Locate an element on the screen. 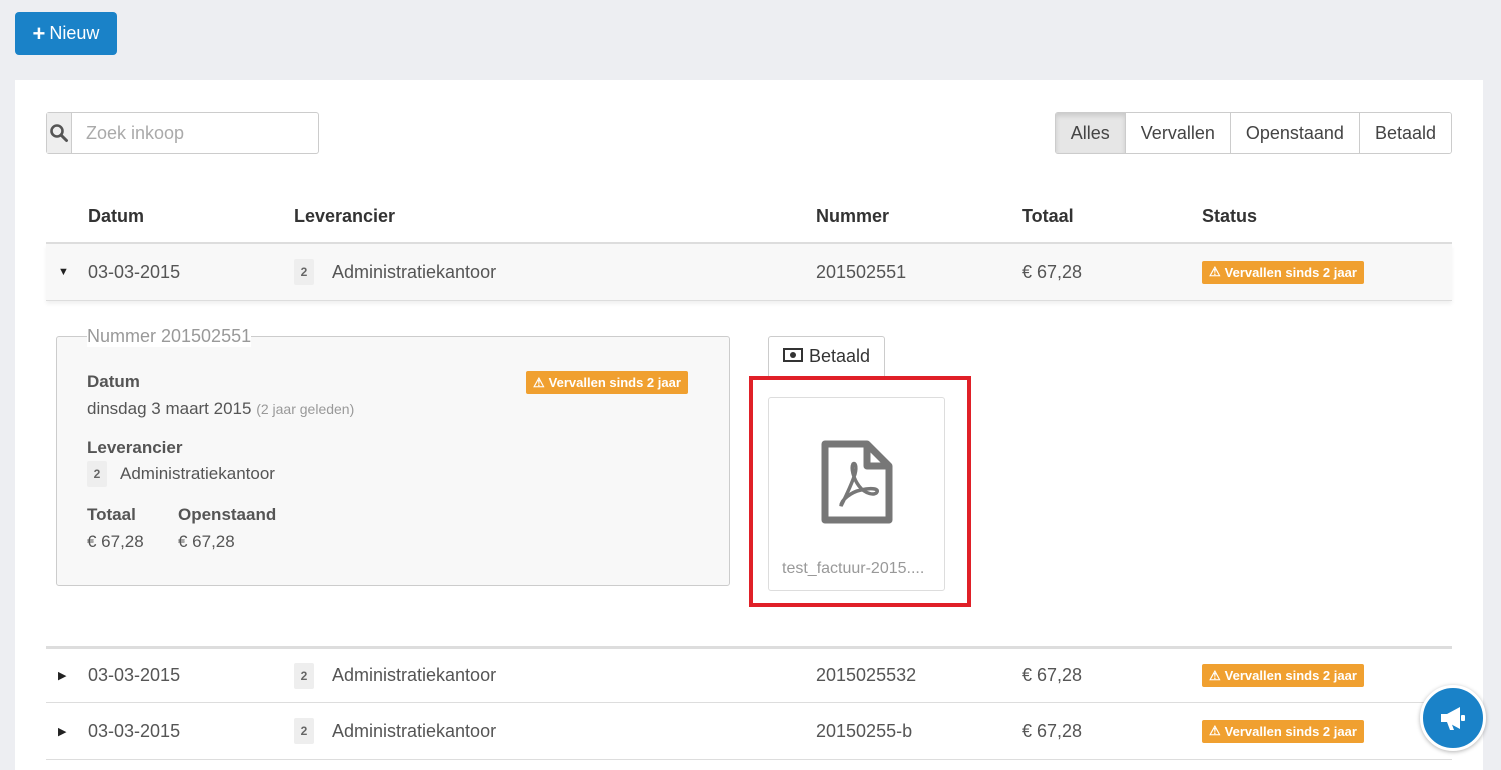  filter-vervallen: Vervallen is located at coordinates (1177, 133).